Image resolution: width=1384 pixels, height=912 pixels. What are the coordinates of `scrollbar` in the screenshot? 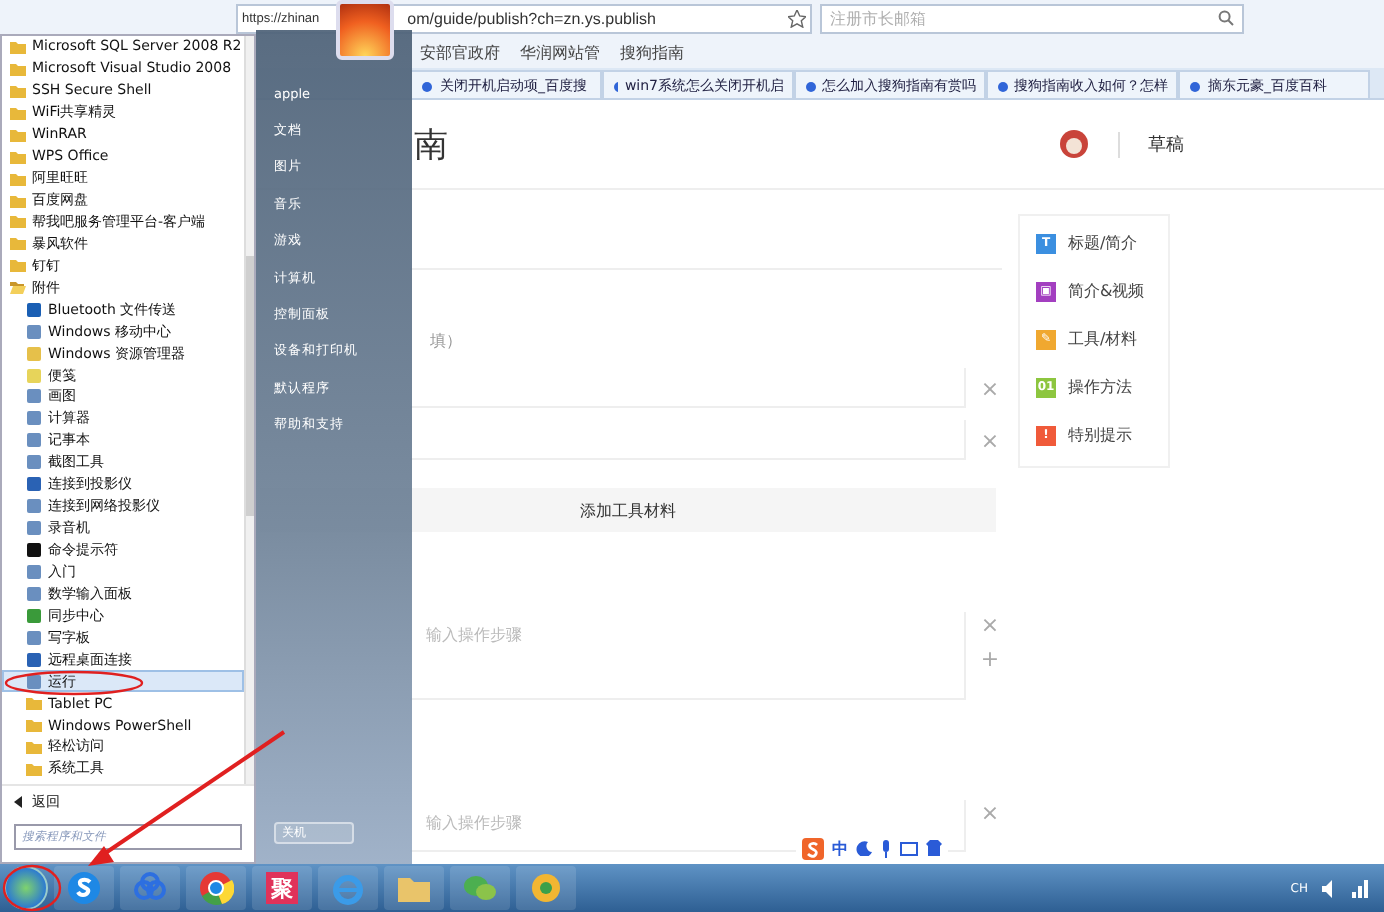 It's located at (248, 410).